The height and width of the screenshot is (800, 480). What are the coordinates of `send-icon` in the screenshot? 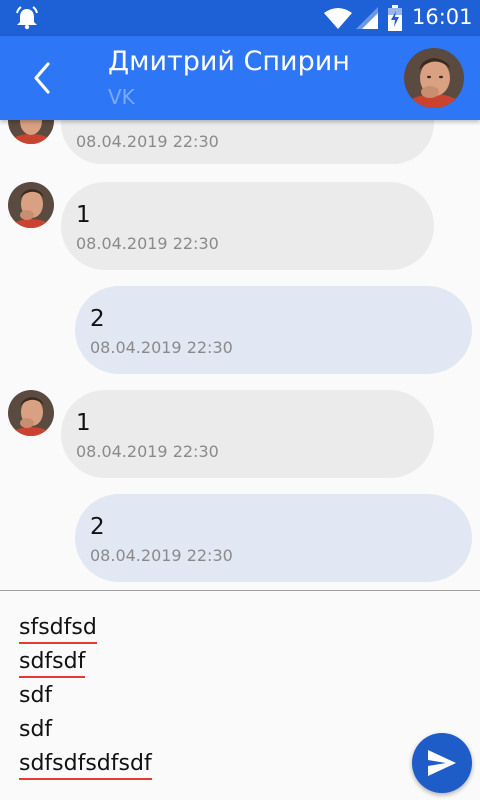 It's located at (442, 763).